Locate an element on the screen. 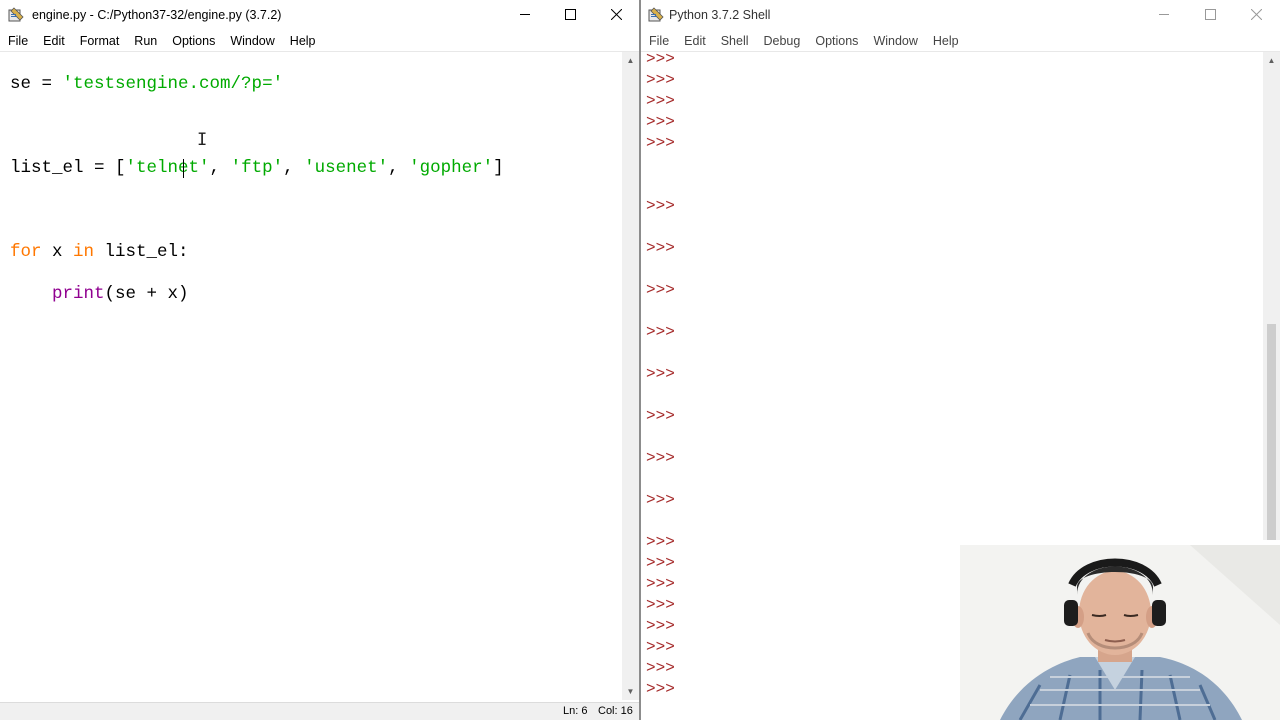  editor-menubar: File Edit Format Run Options Window Help is located at coordinates (319, 41).